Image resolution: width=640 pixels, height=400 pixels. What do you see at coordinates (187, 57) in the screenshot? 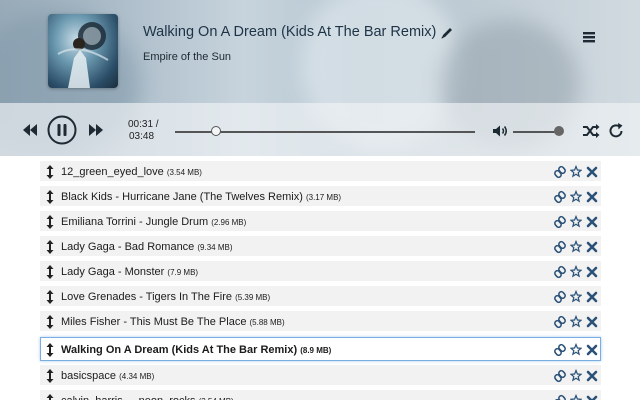
I see `track-artist: Empire of the Sun` at bounding box center [187, 57].